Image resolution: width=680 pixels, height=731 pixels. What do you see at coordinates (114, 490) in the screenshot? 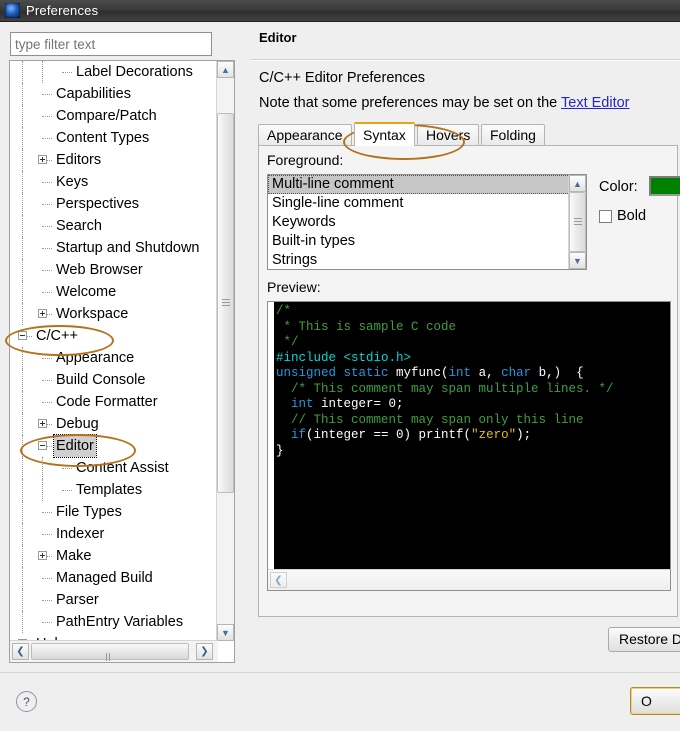
I see `tree-item-templates: Templates` at bounding box center [114, 490].